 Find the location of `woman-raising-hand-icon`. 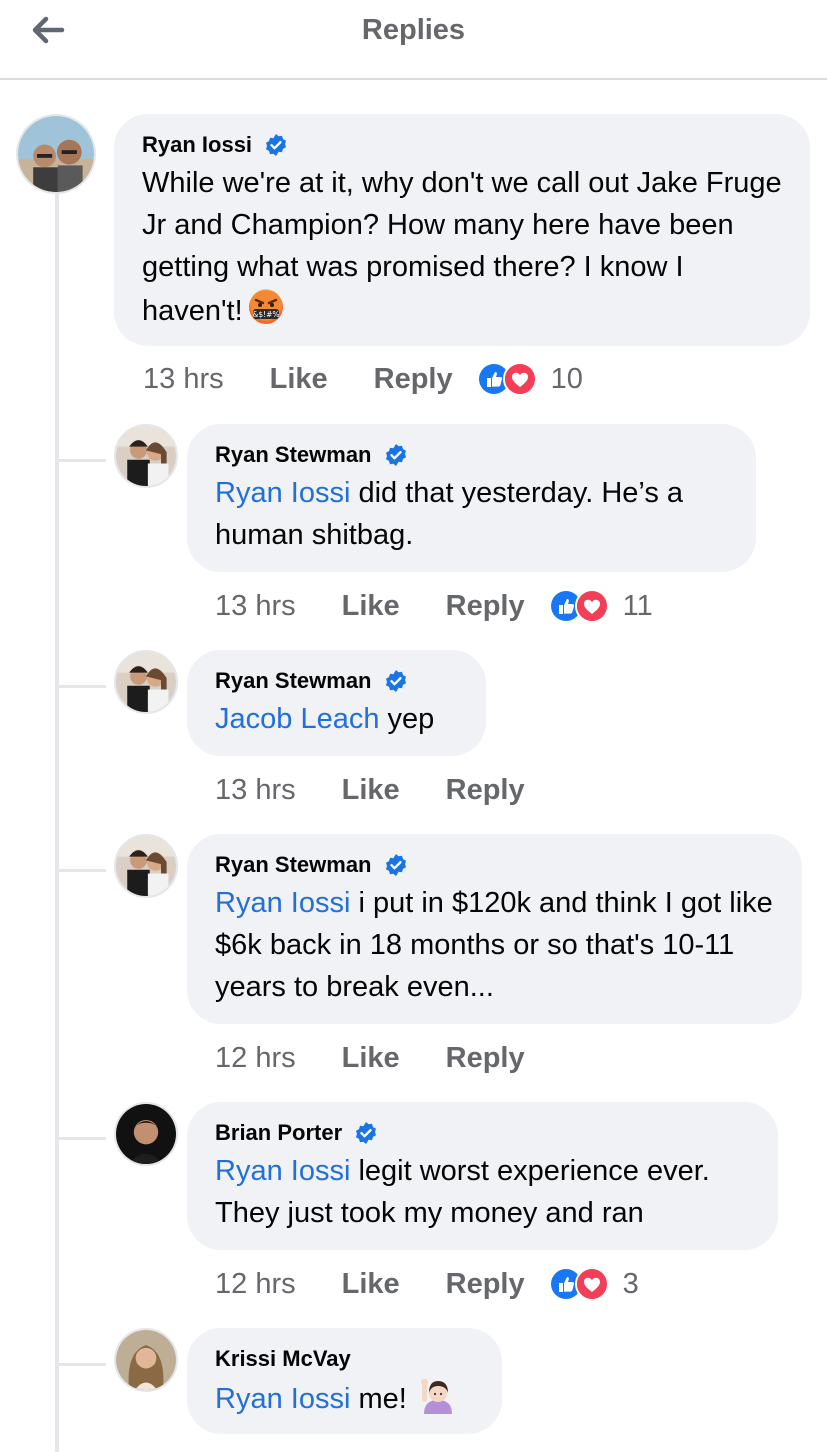

woman-raising-hand-icon is located at coordinates (436, 1395).